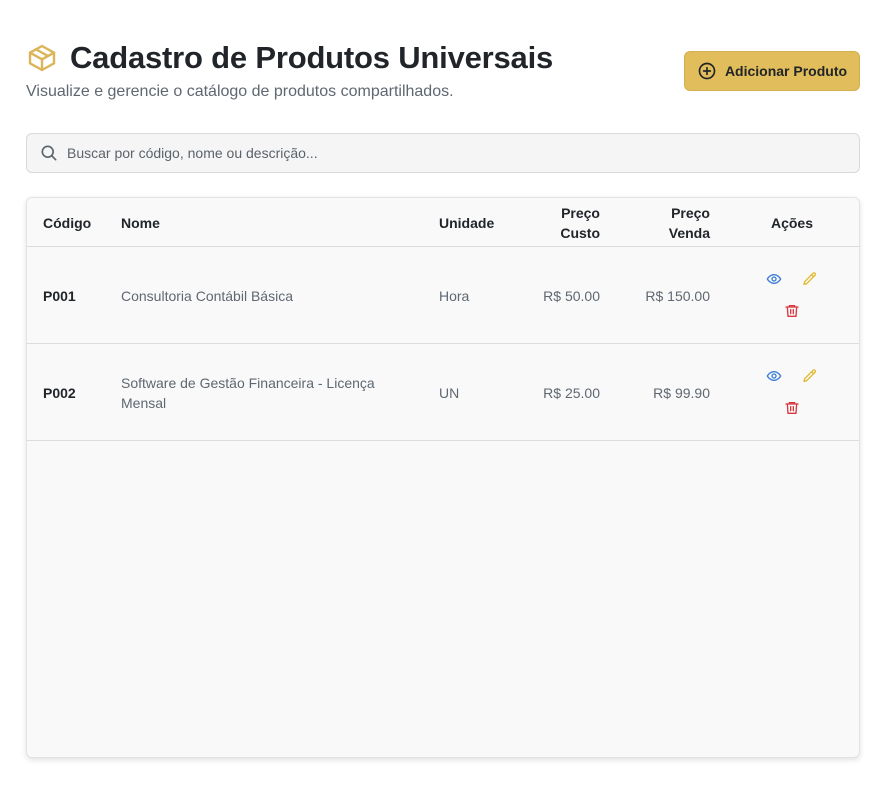  Describe the element at coordinates (140, 222) in the screenshot. I see `column-header-name: Nome` at that location.